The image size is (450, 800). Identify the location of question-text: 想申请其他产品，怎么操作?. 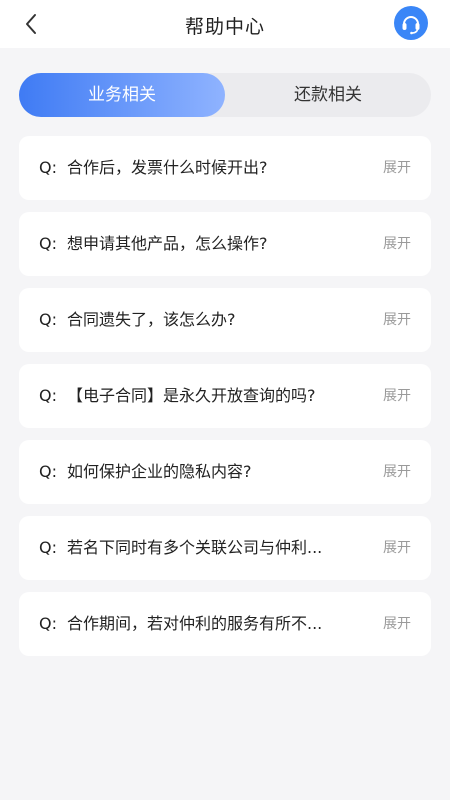
(167, 243).